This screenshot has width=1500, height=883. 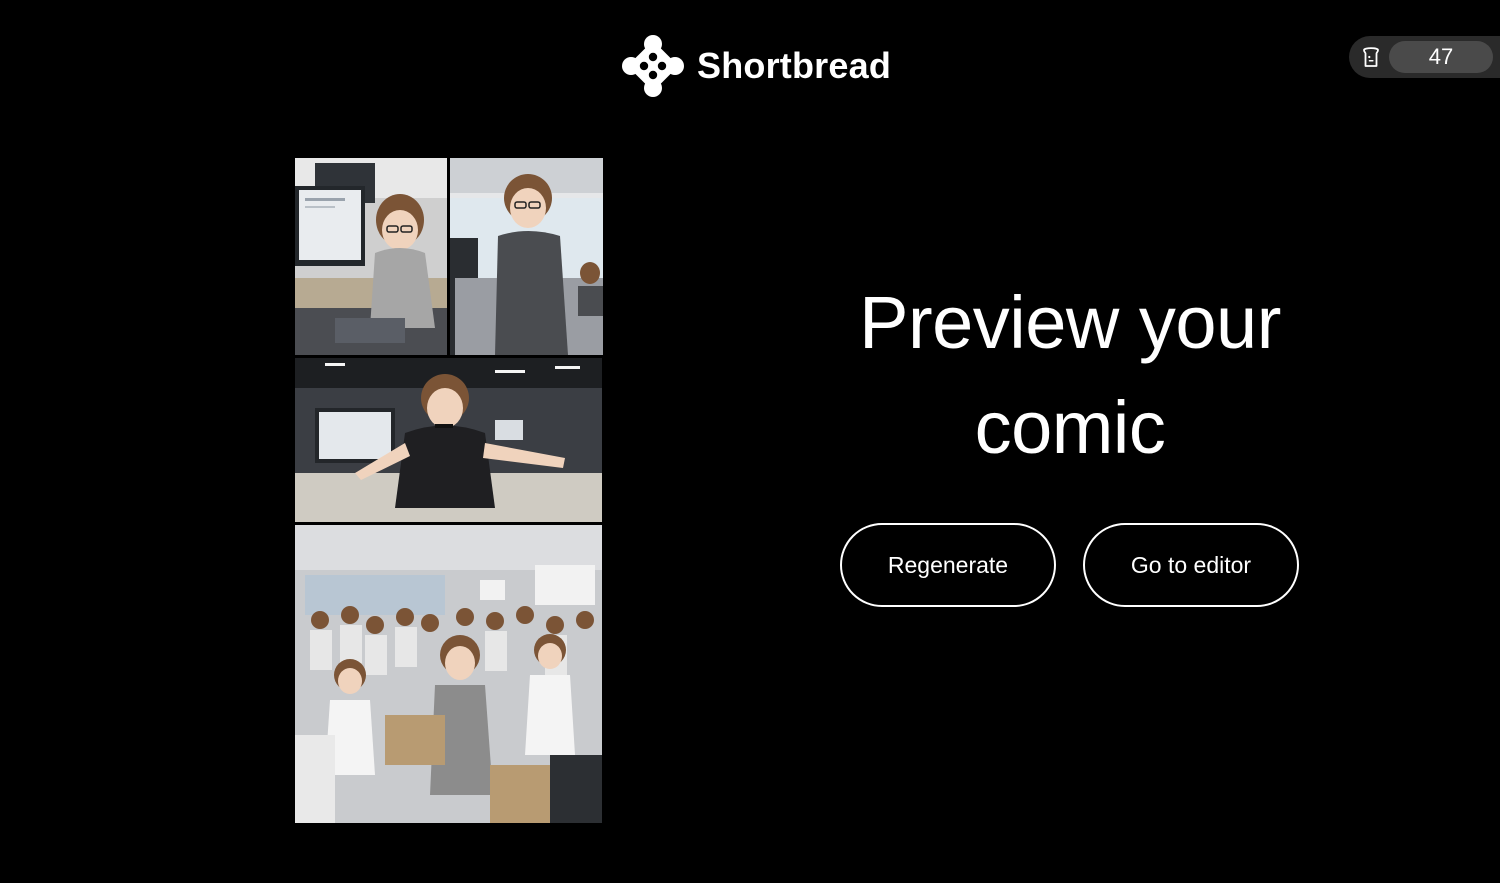 I want to click on credits-counter: 47, so click(x=1424, y=57).